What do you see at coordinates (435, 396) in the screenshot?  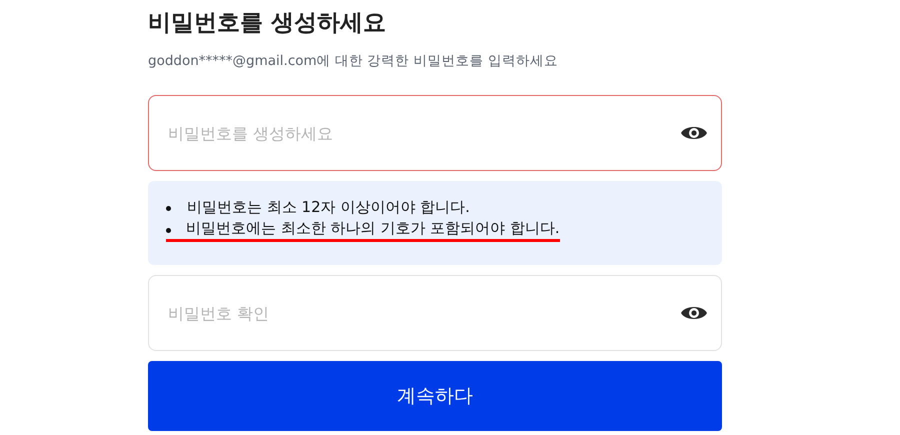 I see `continue-button: 계속하다` at bounding box center [435, 396].